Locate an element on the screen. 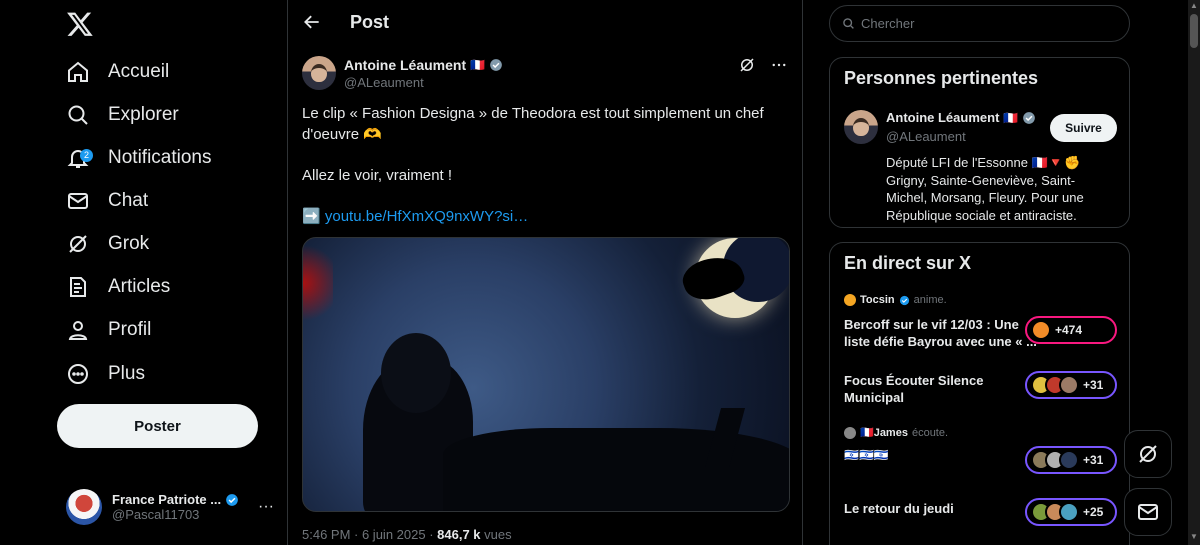  space-host-action: anime. is located at coordinates (930, 300).